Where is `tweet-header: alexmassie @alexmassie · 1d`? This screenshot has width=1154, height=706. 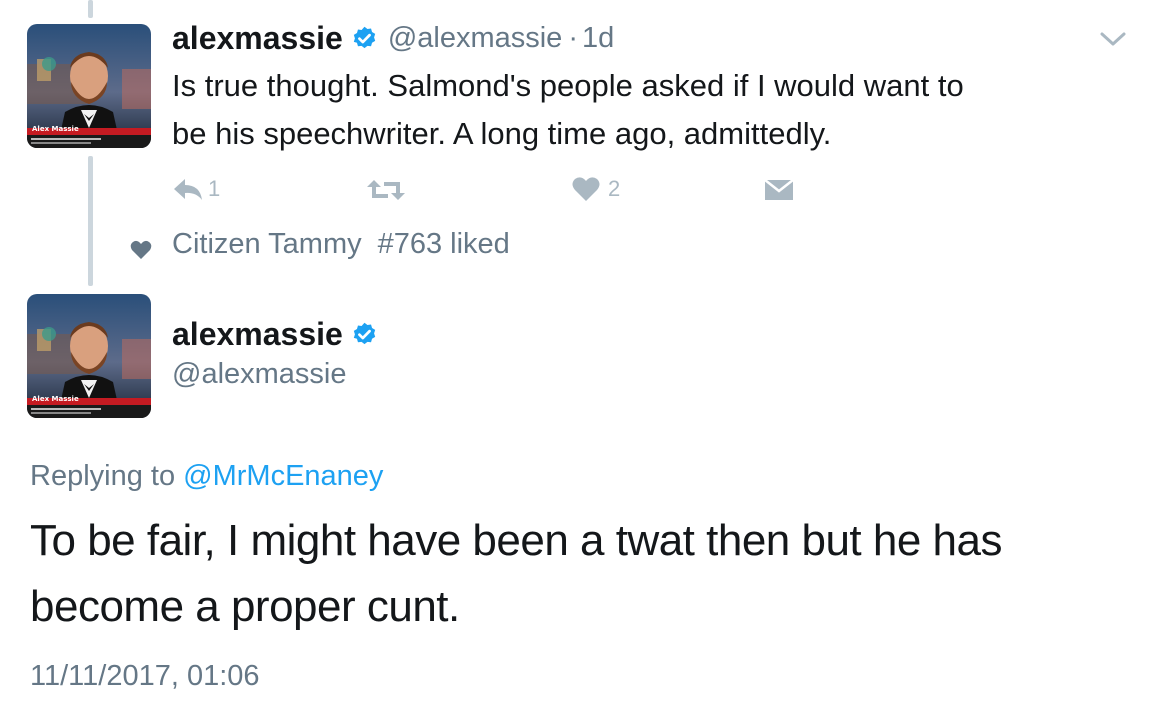 tweet-header: alexmassie @alexmassie · 1d is located at coordinates (393, 38).